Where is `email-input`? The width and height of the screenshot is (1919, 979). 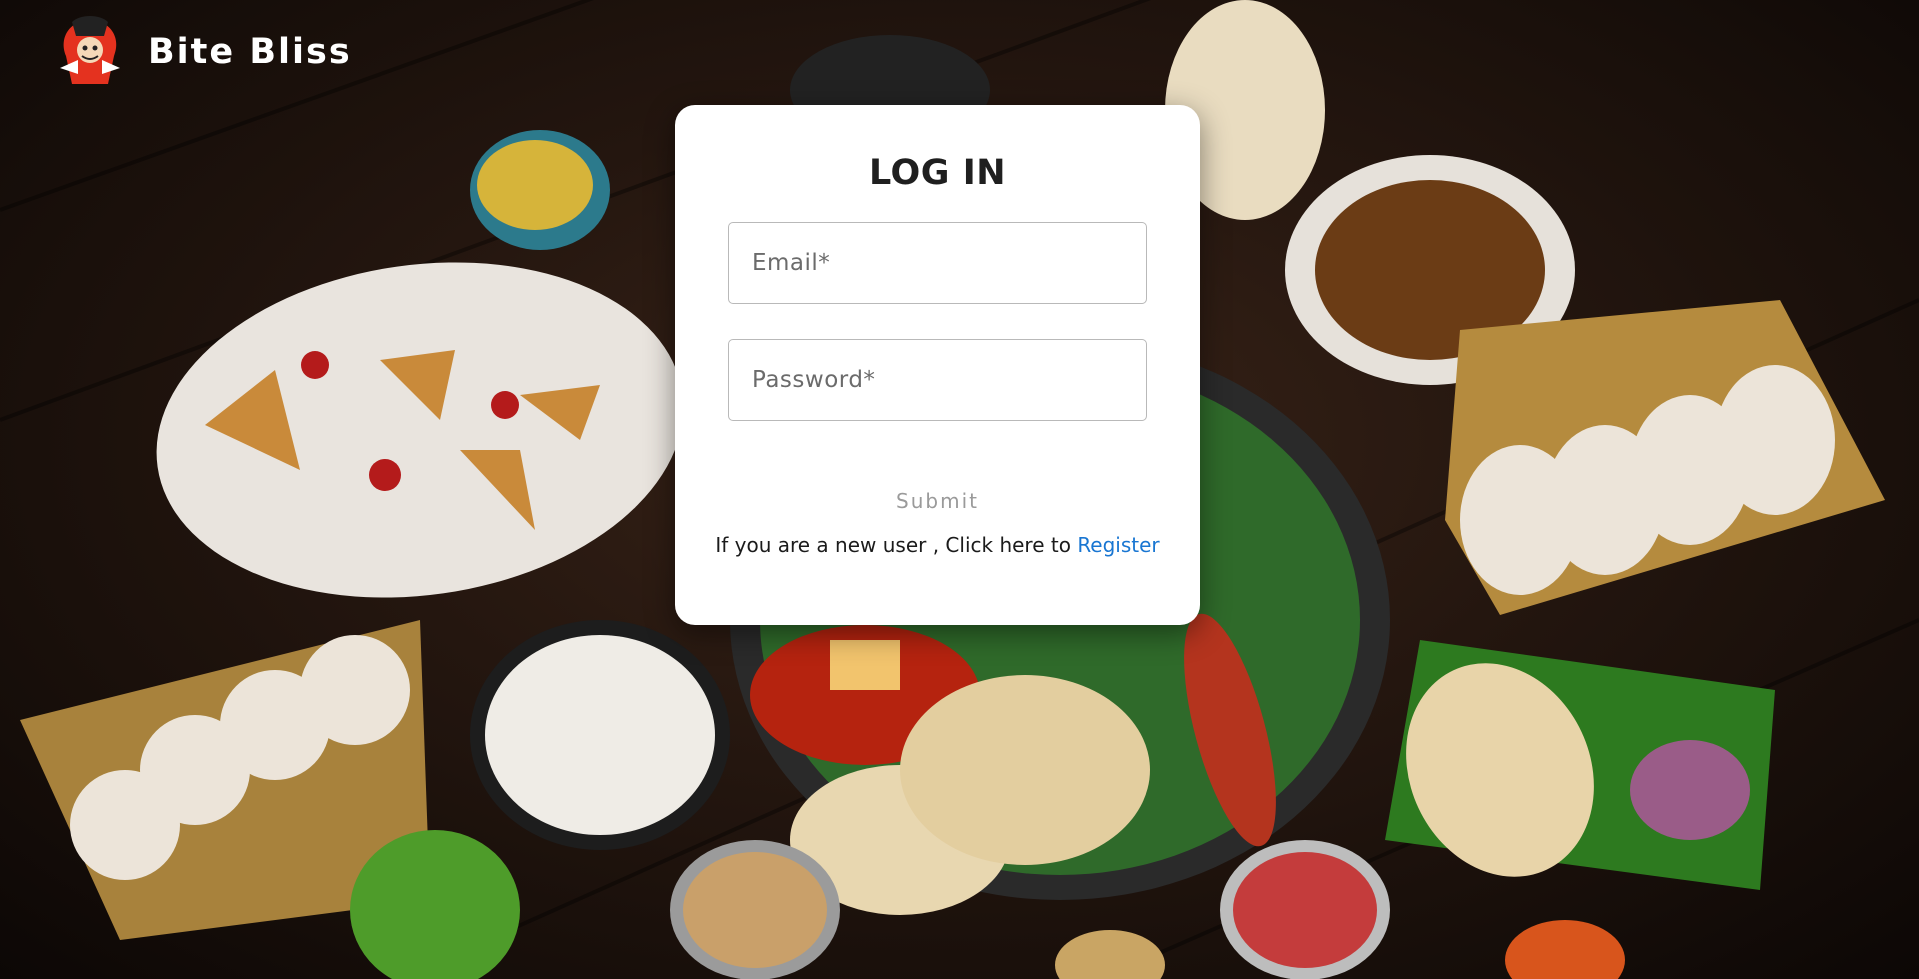
email-input is located at coordinates (937, 263).